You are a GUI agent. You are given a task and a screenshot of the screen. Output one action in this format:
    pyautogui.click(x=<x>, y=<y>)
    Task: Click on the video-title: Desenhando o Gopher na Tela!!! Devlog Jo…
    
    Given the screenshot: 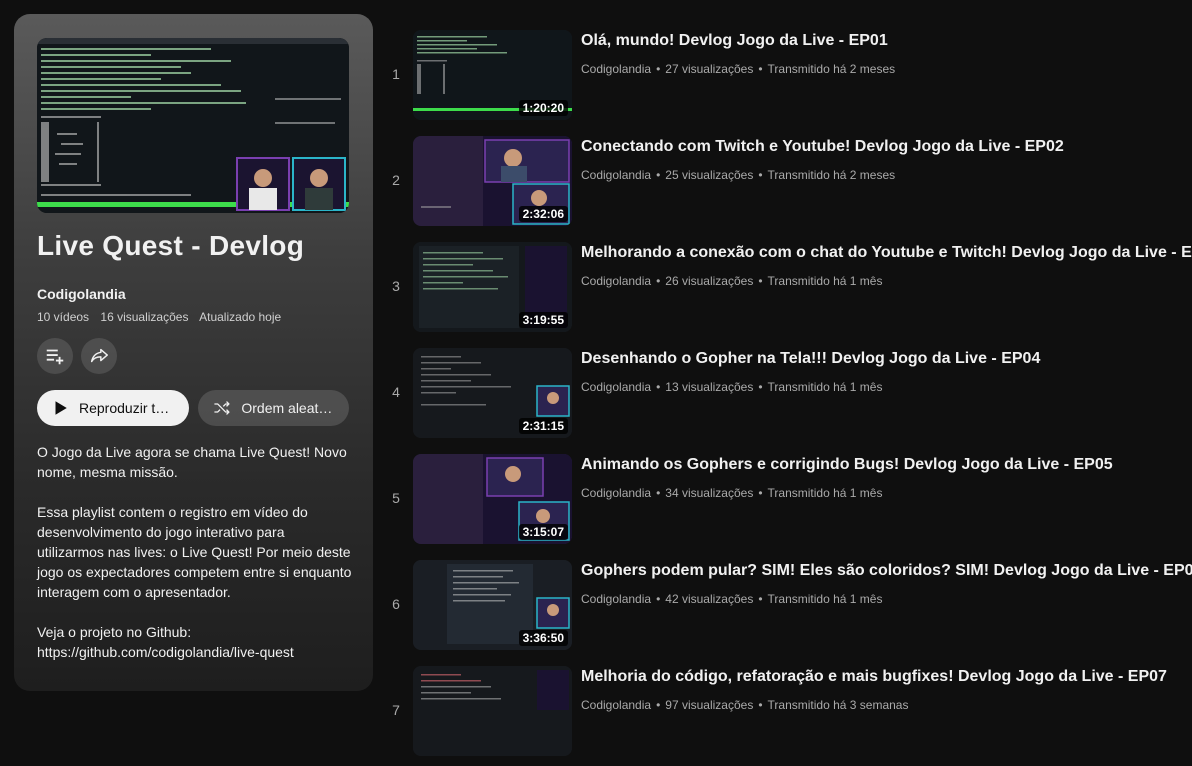 What is the action you would take?
    pyautogui.click(x=810, y=359)
    